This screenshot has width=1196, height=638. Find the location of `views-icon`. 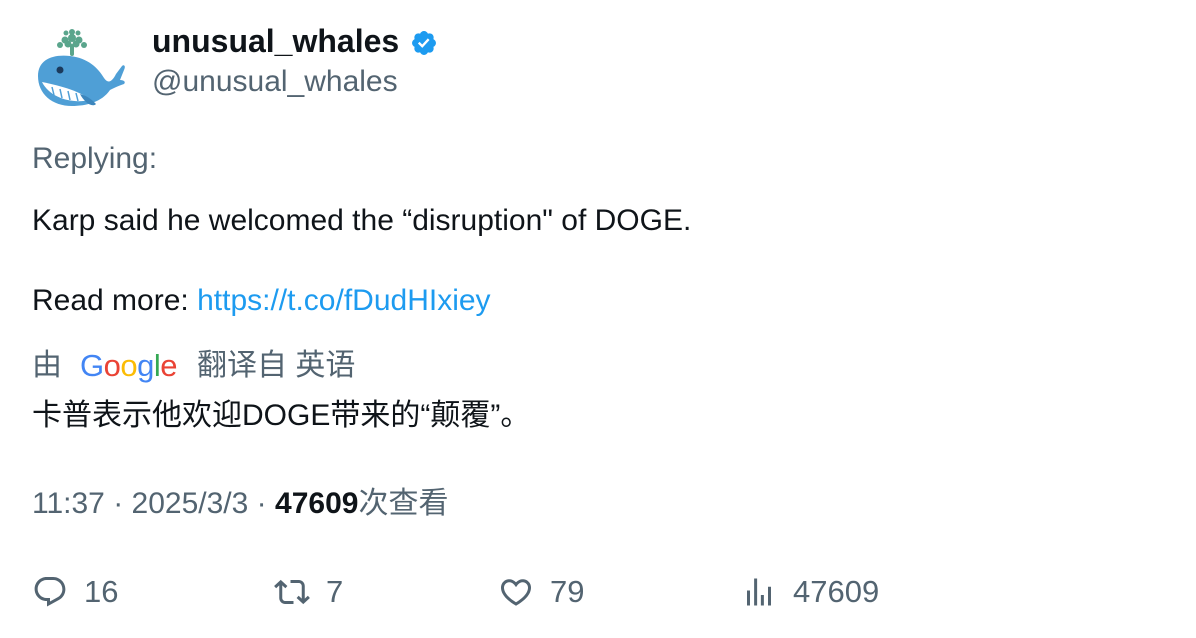

views-icon is located at coordinates (759, 592).